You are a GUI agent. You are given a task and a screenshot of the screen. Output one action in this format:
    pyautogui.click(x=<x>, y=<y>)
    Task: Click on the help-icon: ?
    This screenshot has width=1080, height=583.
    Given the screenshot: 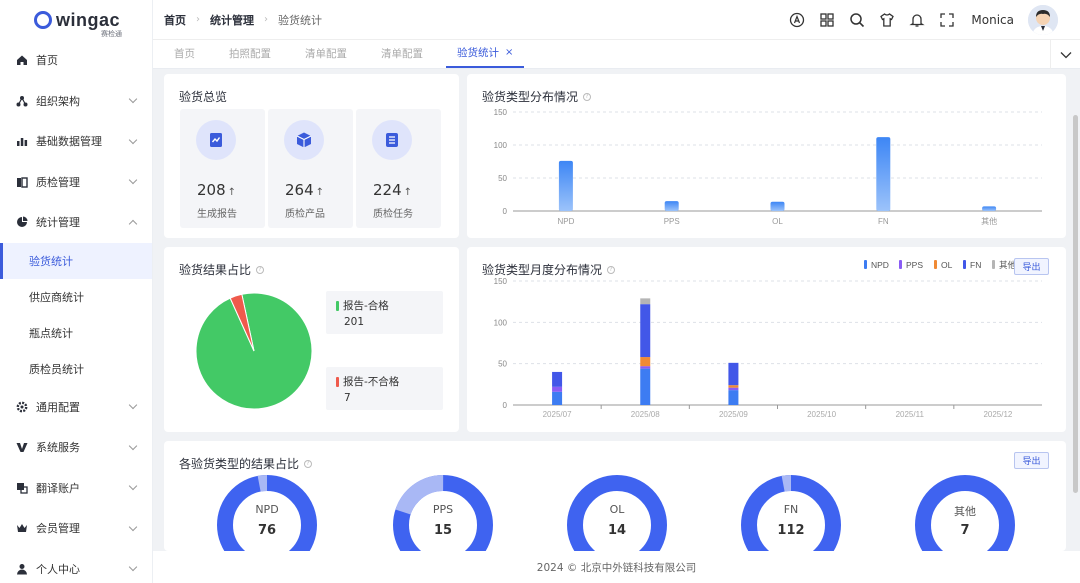 What is the action you would take?
    pyautogui.click(x=308, y=463)
    